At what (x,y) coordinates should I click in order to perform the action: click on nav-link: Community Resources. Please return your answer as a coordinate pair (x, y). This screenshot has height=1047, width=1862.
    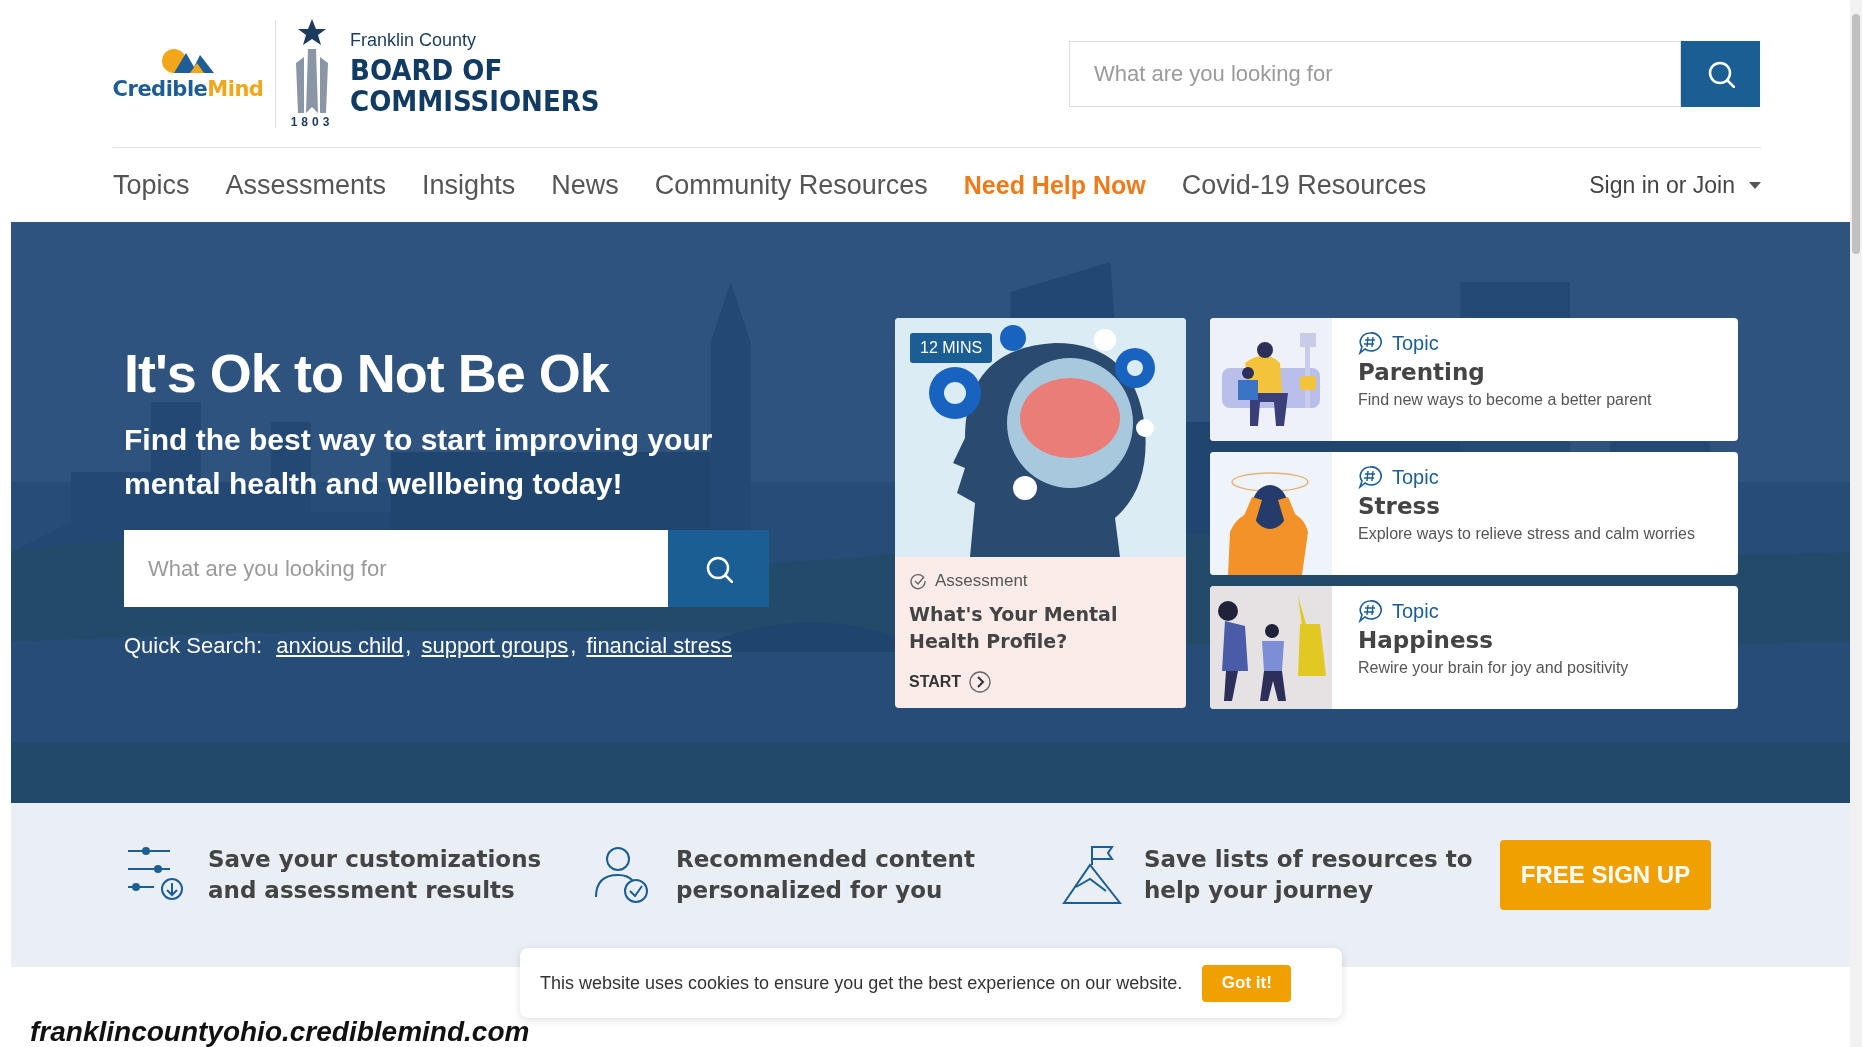
    Looking at the image, I should click on (791, 185).